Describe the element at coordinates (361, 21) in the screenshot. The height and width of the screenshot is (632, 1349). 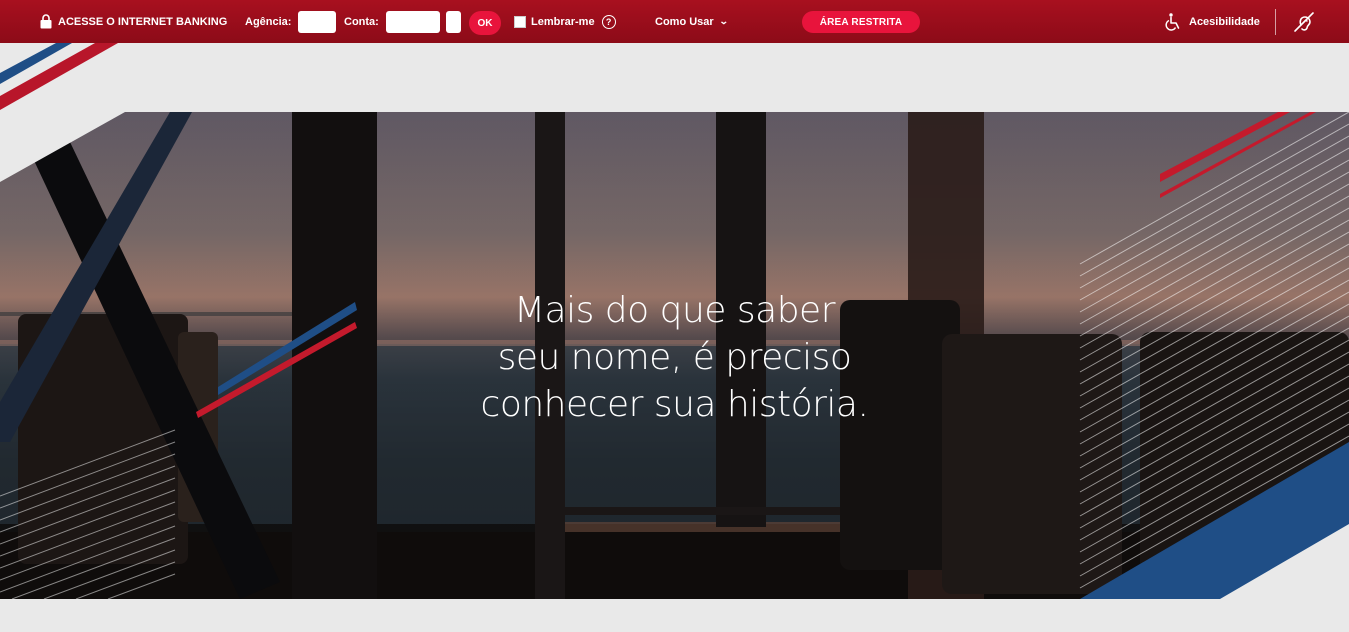
I see `account-label: Conta:` at that location.